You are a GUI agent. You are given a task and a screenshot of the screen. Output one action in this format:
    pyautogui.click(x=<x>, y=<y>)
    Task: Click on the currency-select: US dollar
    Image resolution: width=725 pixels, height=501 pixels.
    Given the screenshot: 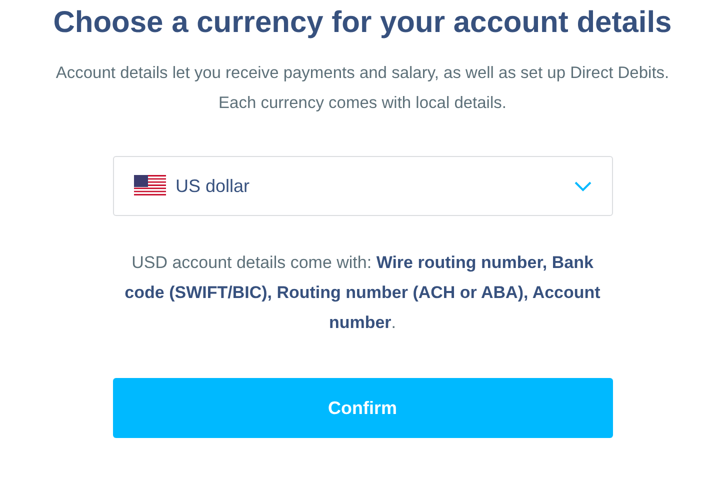 What is the action you would take?
    pyautogui.click(x=362, y=186)
    